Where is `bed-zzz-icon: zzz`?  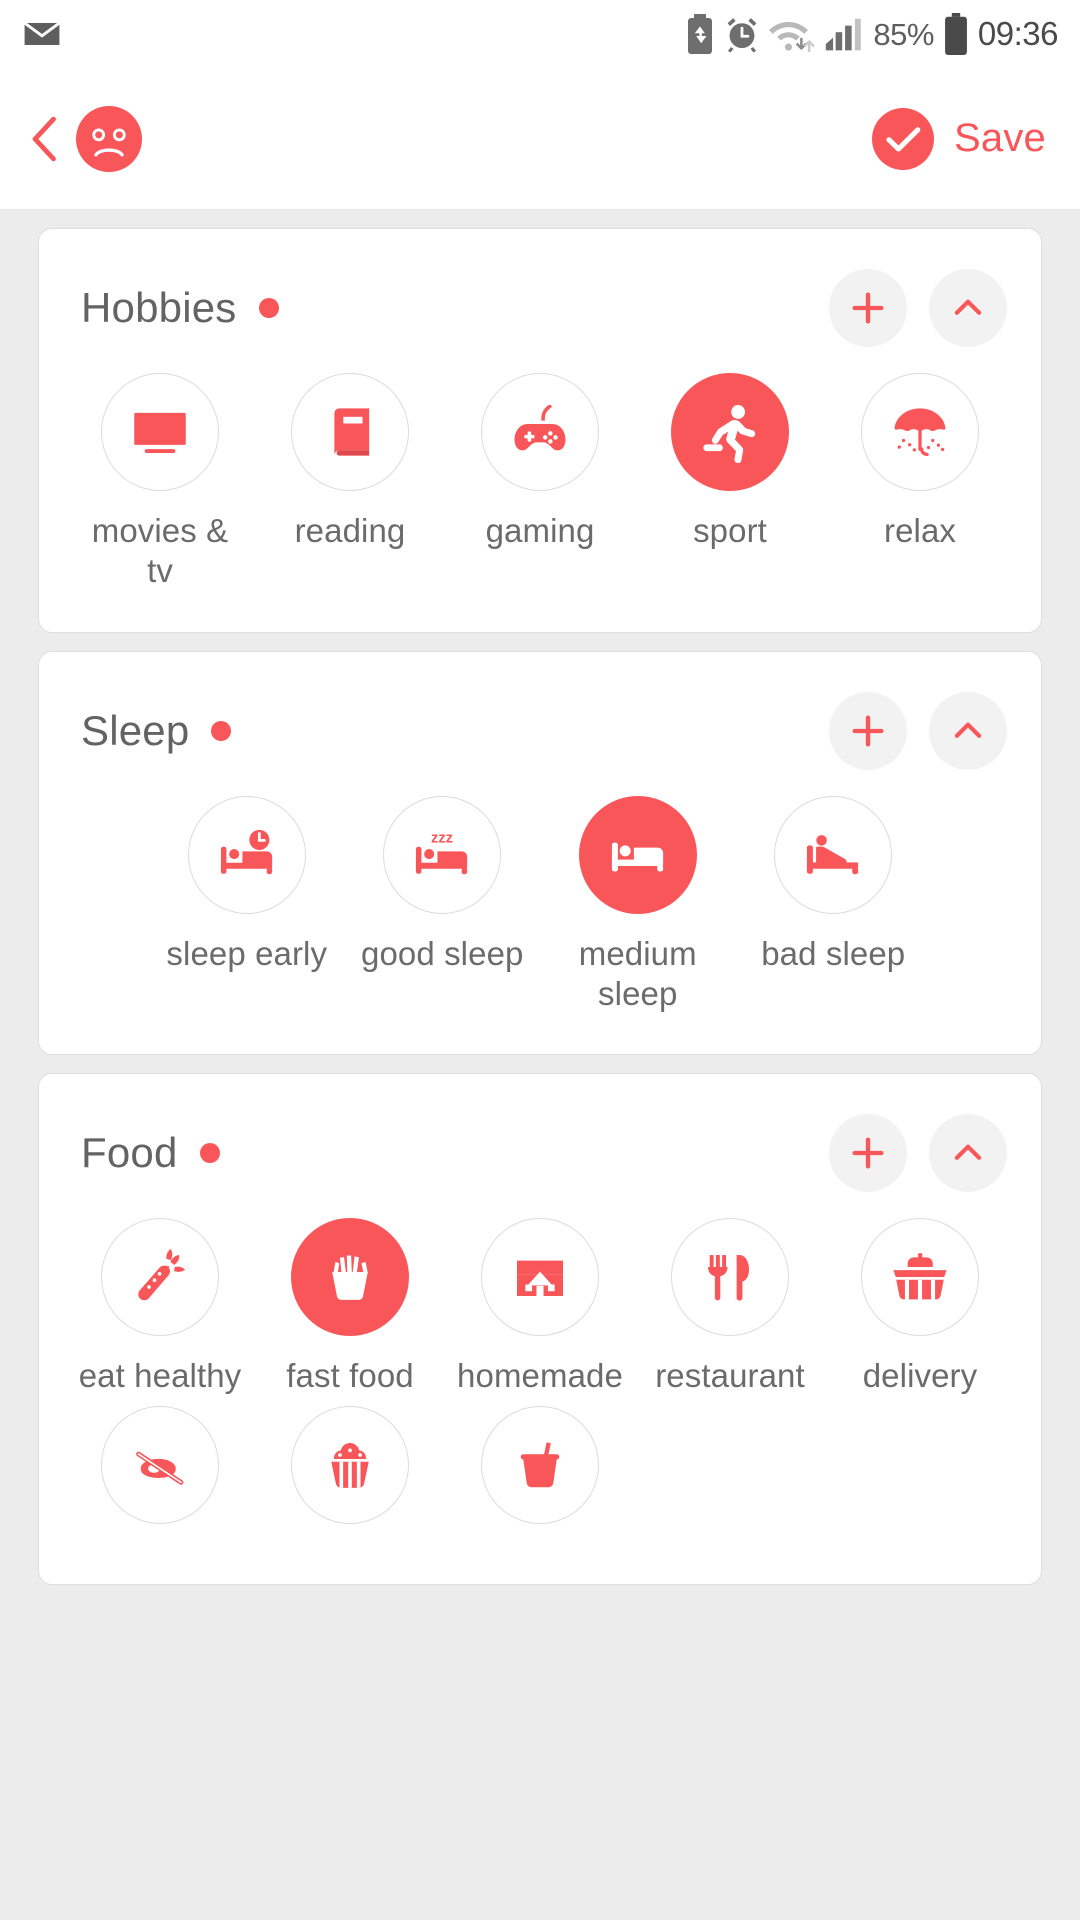
bed-zzz-icon: zzz is located at coordinates (442, 852).